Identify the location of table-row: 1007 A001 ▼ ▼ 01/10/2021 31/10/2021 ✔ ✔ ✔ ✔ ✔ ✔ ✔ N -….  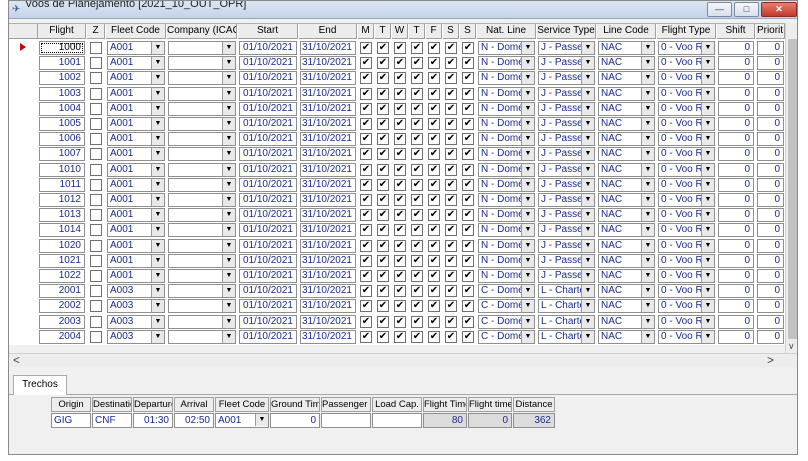
(397, 154).